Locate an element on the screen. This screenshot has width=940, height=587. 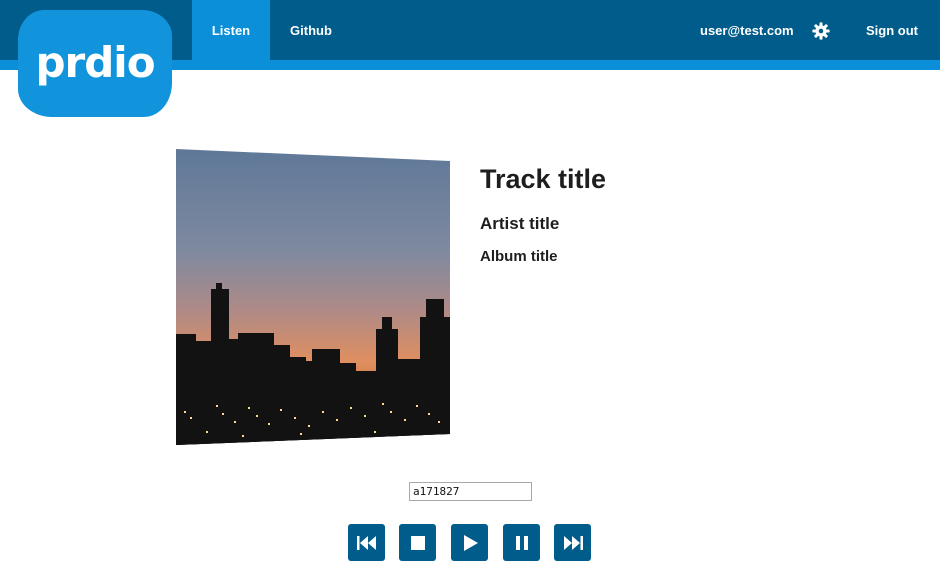
track-title: Track title is located at coordinates (543, 179).